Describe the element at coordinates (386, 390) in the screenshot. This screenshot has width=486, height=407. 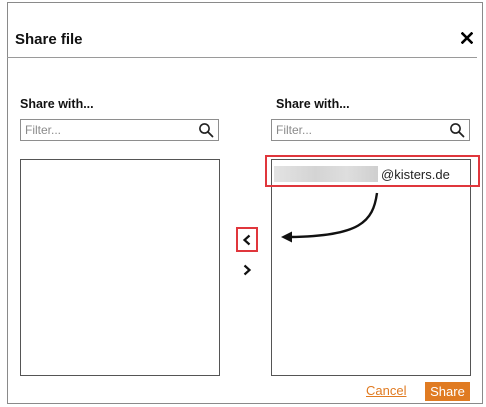
I see `cancel-link: Cancel` at that location.